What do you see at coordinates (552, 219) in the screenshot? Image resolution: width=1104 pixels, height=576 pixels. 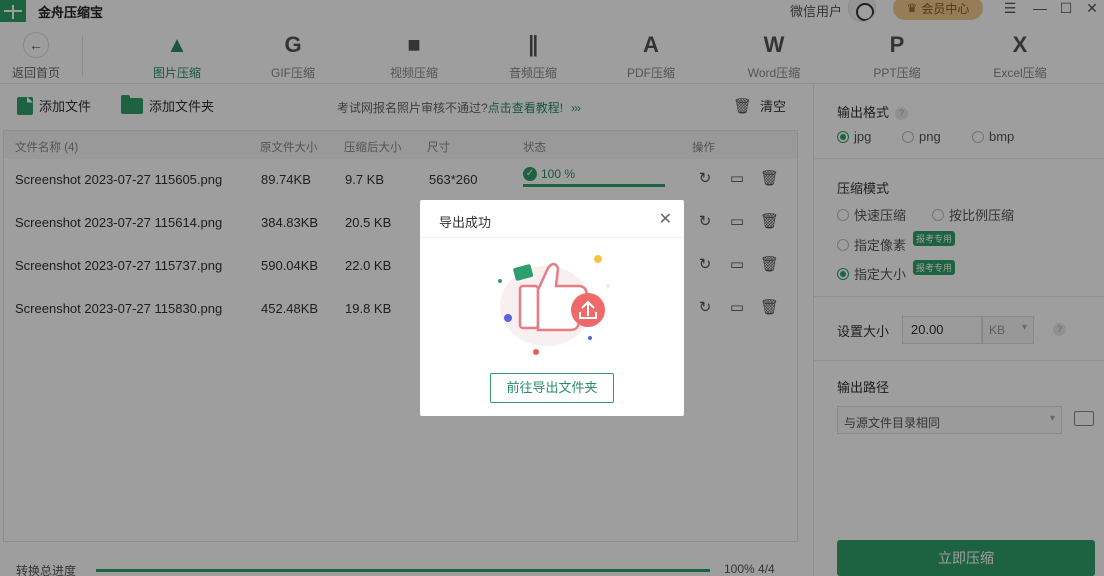 I see `dialog-header: 导出成功 ✕` at bounding box center [552, 219].